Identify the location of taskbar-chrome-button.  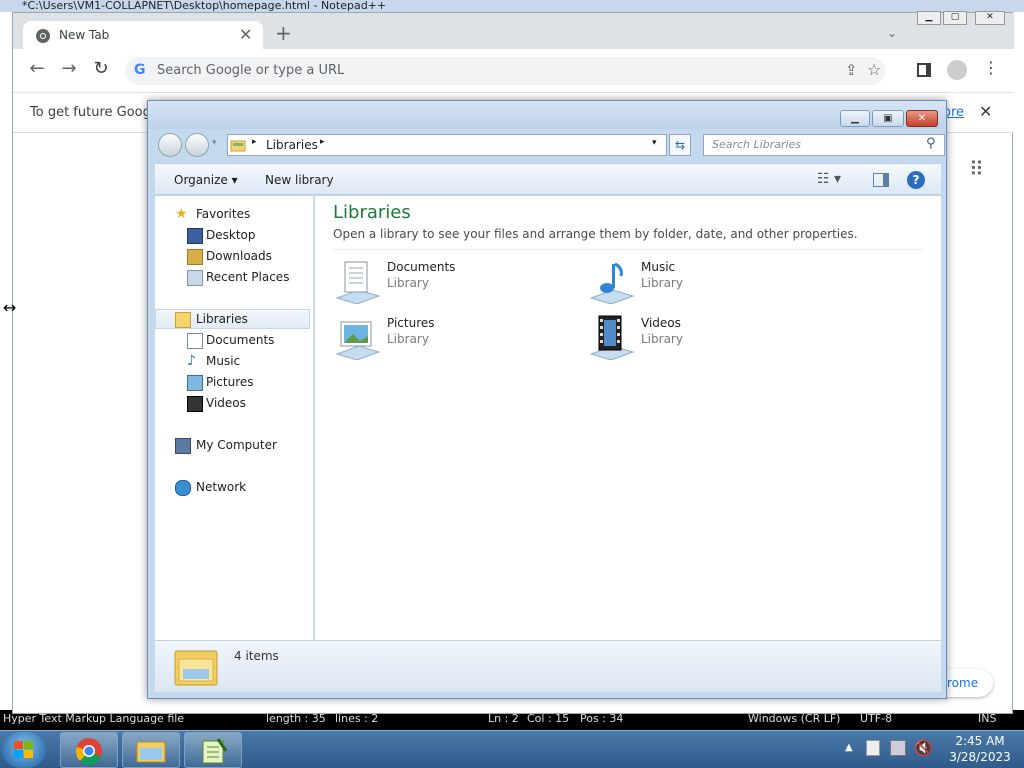
(89, 750).